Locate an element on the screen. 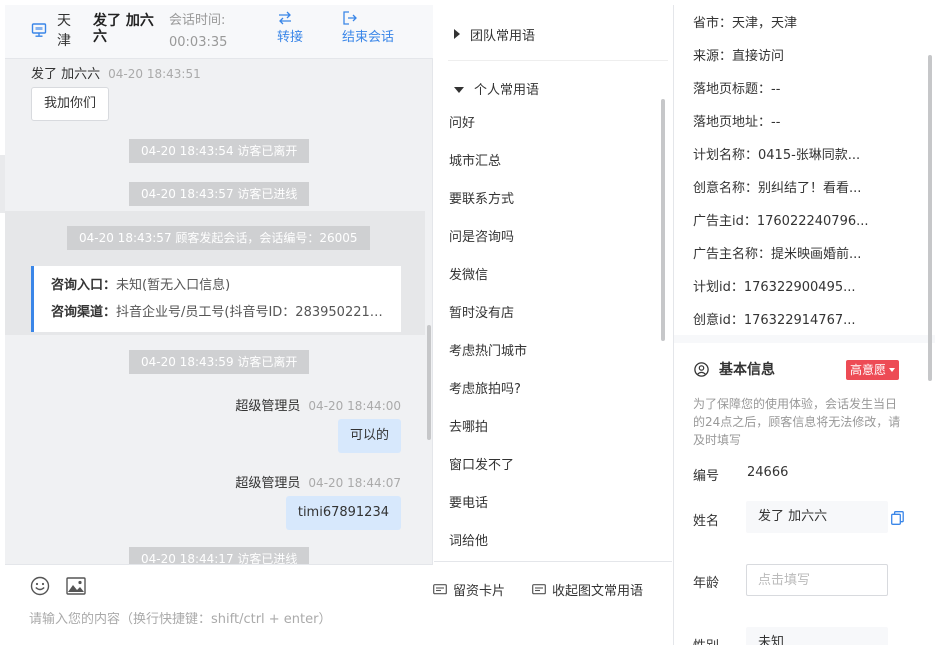 The width and height of the screenshot is (935, 645). consult-entry-value: 未知(暂无入口信息) is located at coordinates (173, 285).